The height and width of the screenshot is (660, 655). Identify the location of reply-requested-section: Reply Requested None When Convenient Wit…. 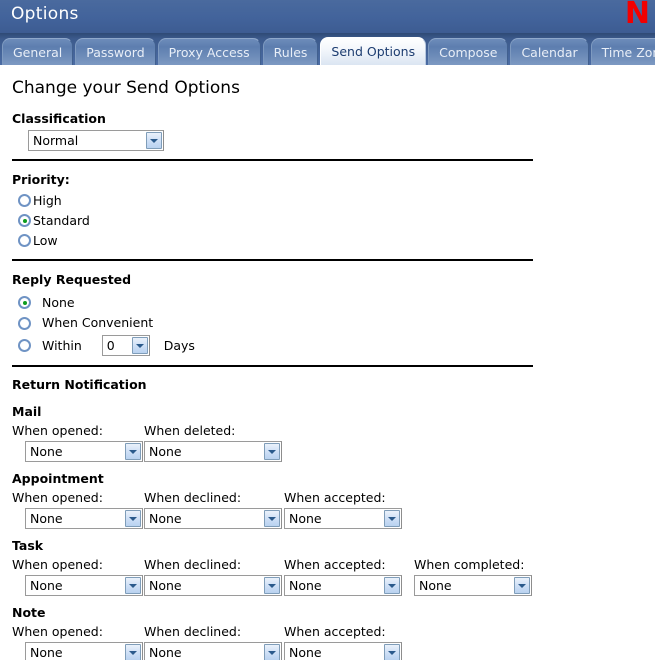
(333, 314).